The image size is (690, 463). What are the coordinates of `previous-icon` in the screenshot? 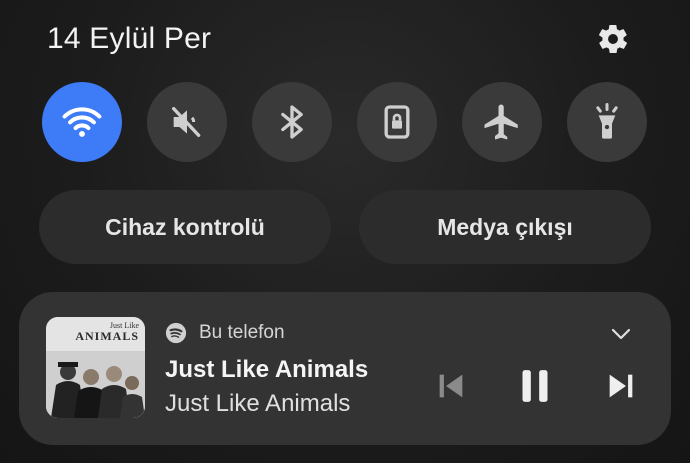 It's located at (451, 386).